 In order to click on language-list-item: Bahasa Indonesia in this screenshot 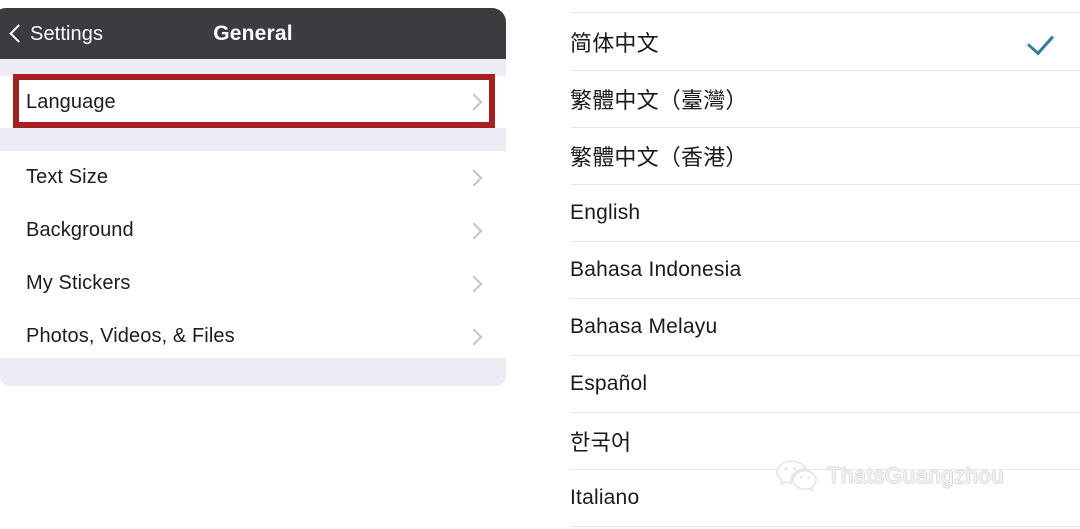, I will do `click(815, 269)`.